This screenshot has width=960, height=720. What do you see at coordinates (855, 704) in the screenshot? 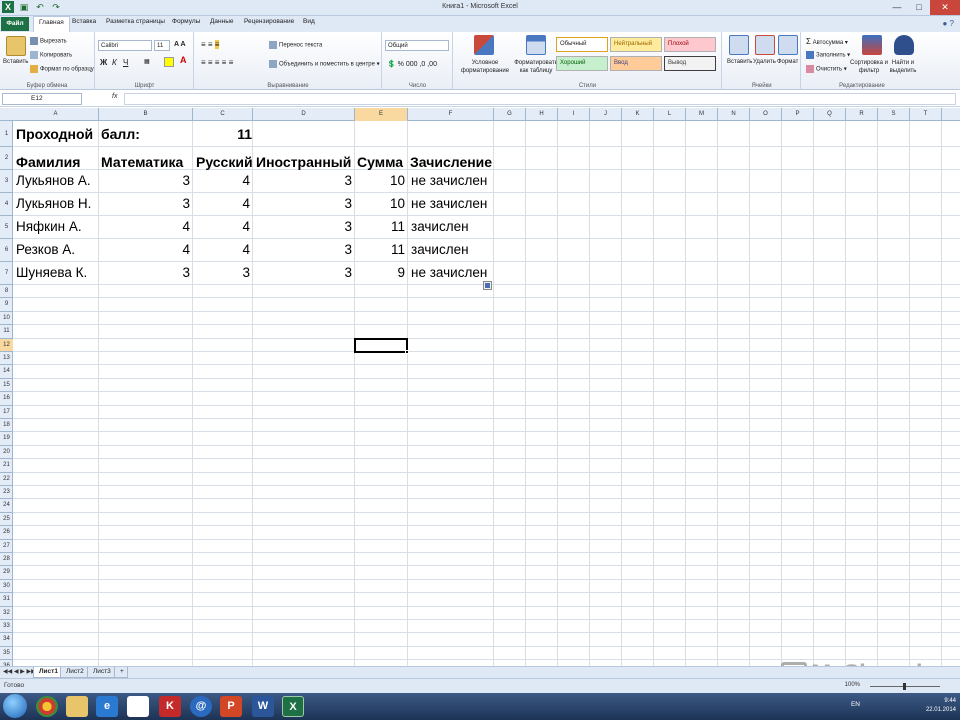
I see `language-indicator: EN` at bounding box center [855, 704].